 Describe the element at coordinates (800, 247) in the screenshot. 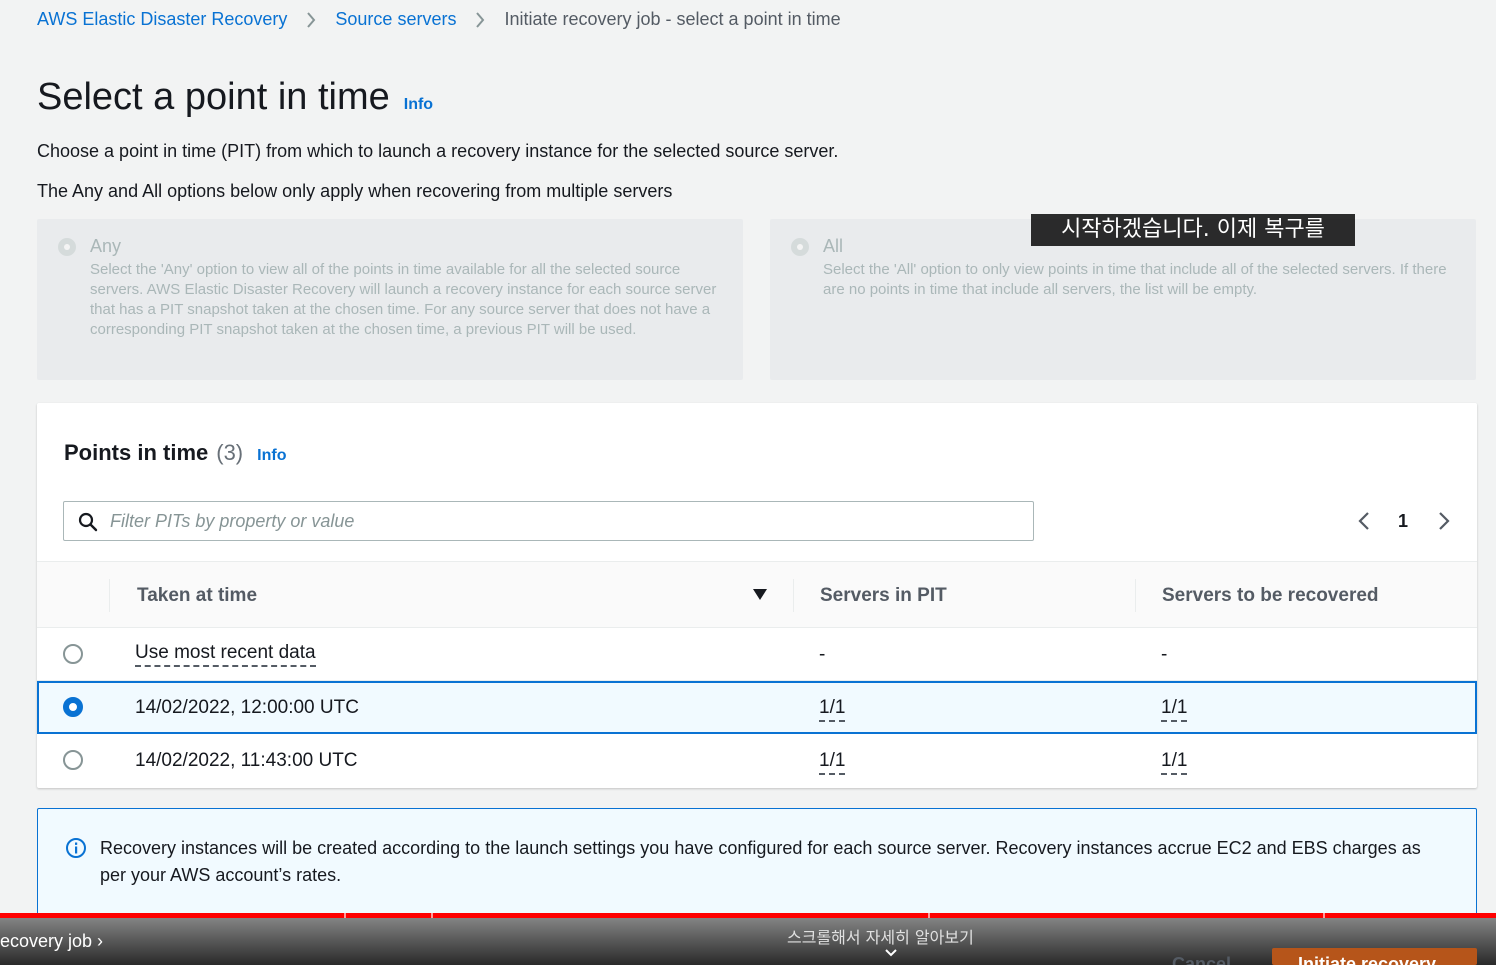

I see `option-all-radio` at that location.